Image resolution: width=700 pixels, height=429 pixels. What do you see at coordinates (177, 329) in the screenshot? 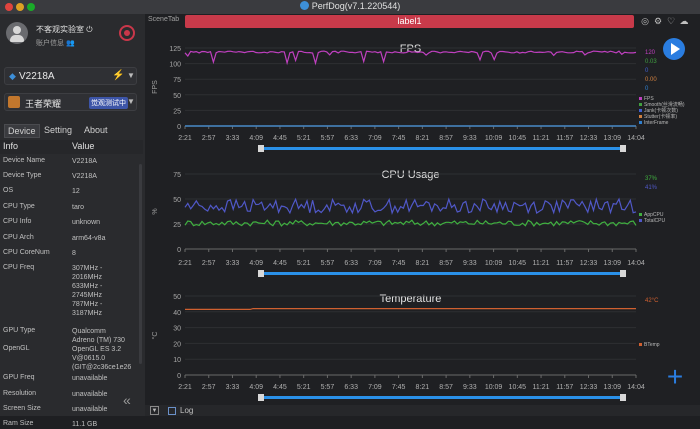
I see `y-tick-label: 30` at bounding box center [177, 329].